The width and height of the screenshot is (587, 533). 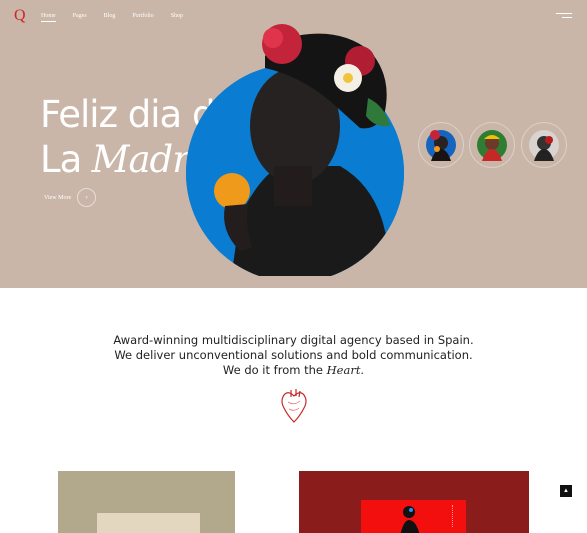 What do you see at coordinates (148, 523) in the screenshot?
I see `portfolio-card-1-image` at bounding box center [148, 523].